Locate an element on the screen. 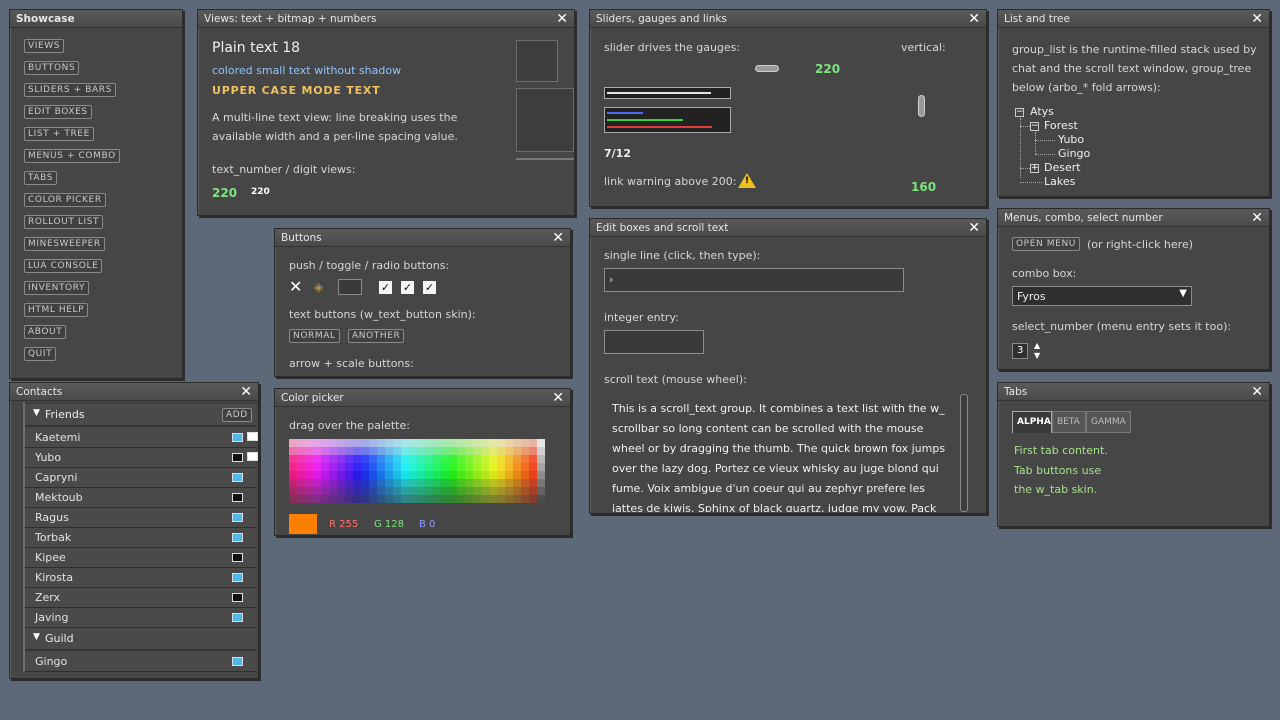 This screenshot has height=720, width=1280. showcase-item-about: ABOUT is located at coordinates (45, 332).